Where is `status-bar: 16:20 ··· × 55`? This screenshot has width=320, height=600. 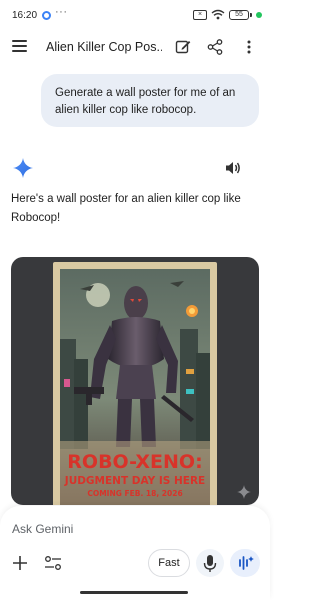 status-bar: 16:20 ··· × 55 is located at coordinates (135, 17).